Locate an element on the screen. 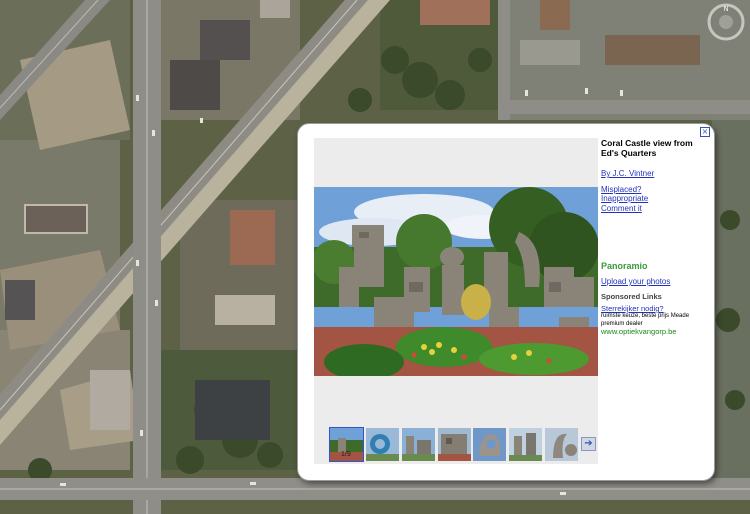 This screenshot has height=514, width=750. misplaced-link: Misplaced? is located at coordinates (655, 190).